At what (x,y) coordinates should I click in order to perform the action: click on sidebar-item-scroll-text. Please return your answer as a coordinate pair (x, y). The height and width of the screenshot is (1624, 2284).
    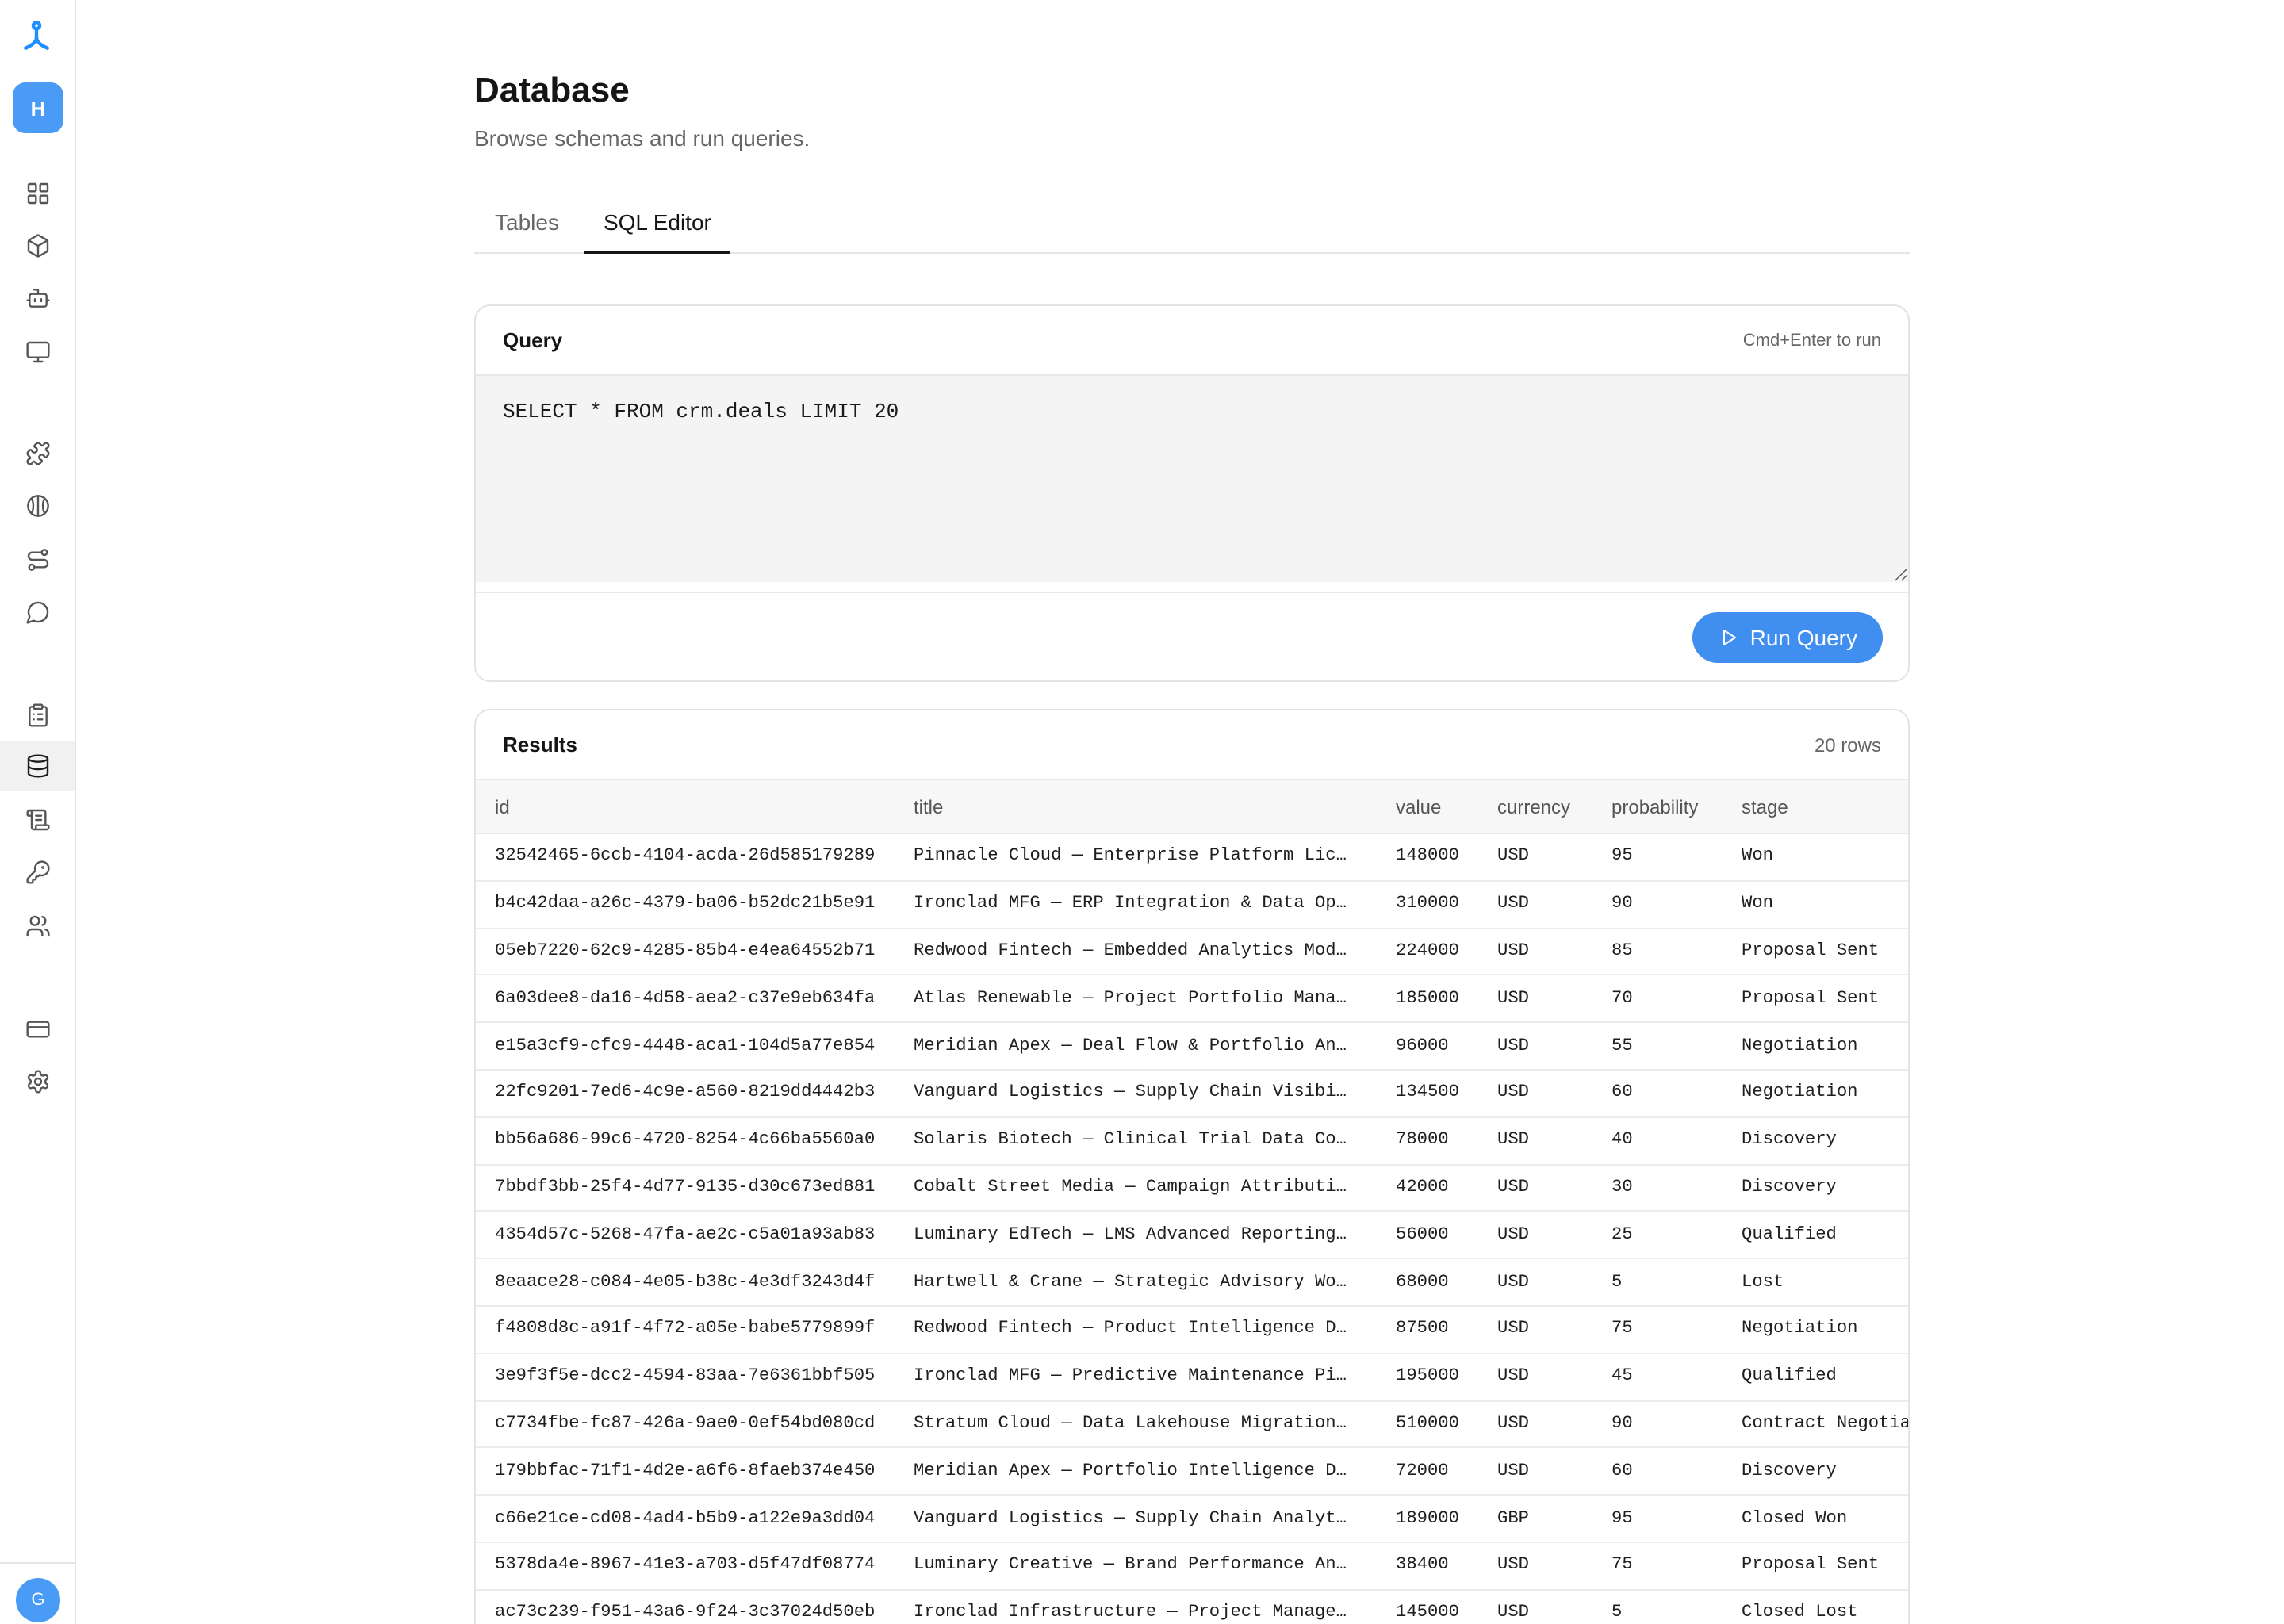
    Looking at the image, I should click on (37, 820).